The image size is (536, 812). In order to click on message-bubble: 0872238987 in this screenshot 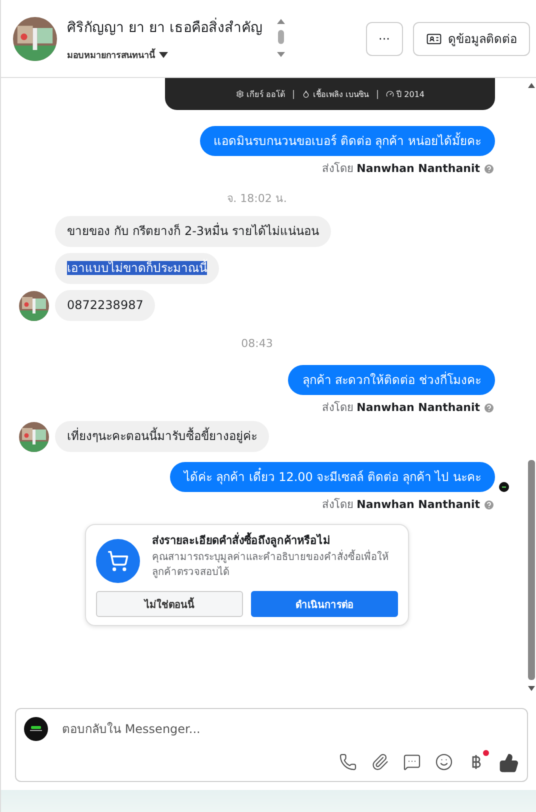, I will do `click(105, 305)`.